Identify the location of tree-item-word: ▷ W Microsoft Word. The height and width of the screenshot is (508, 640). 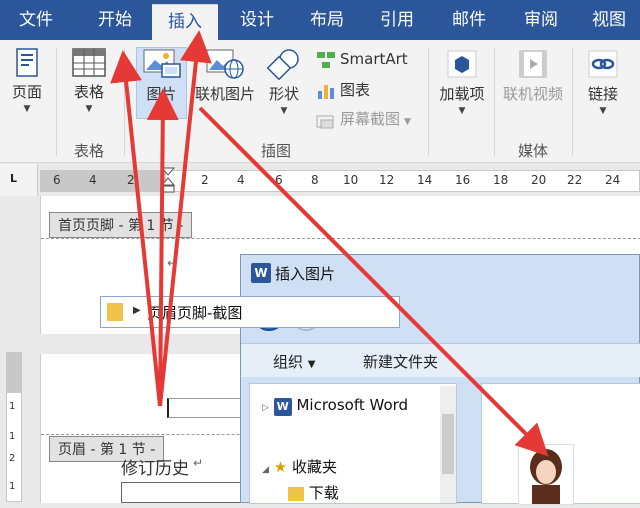
(335, 406).